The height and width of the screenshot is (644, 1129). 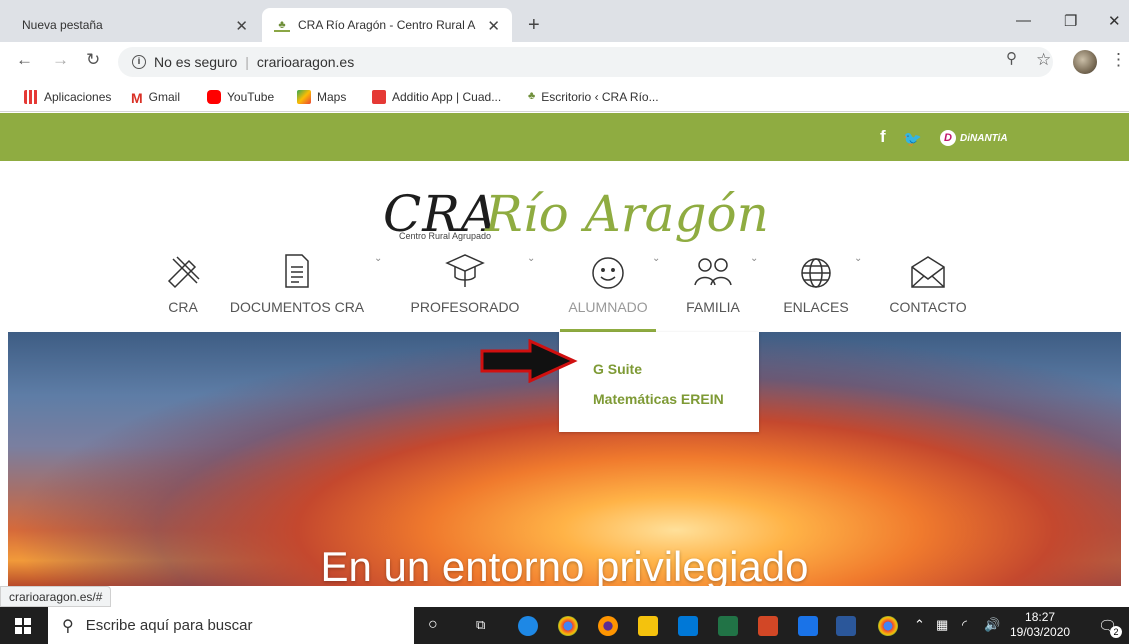 What do you see at coordinates (297, 307) in the screenshot?
I see `menu-label: DOCUMENTOS CRA` at bounding box center [297, 307].